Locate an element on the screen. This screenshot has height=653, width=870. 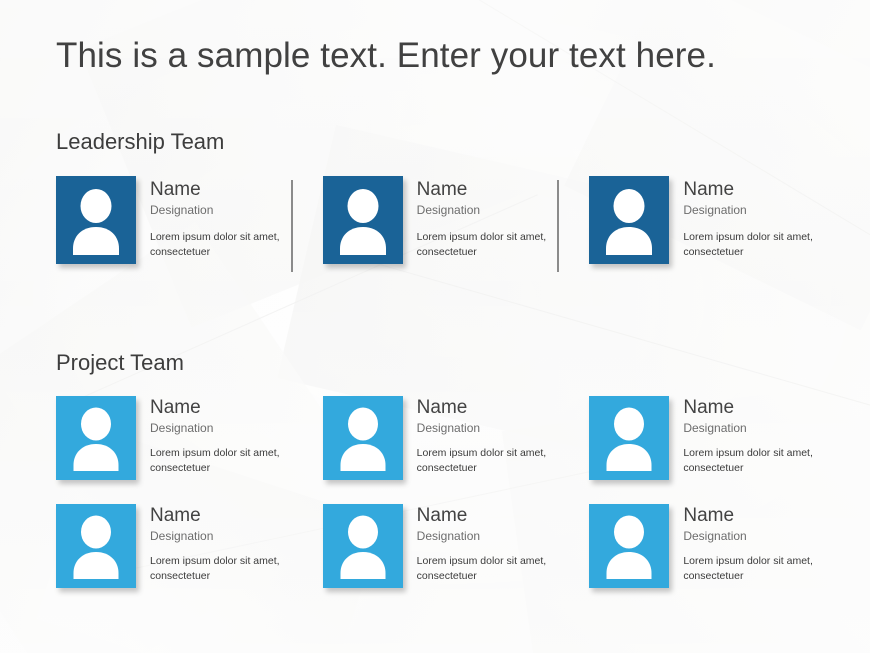
section-heading-project: Project Team is located at coordinates (120, 362).